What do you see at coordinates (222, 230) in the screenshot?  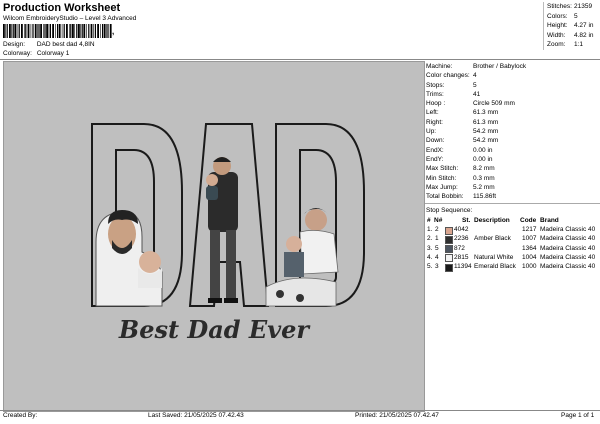 I see `middle-figure-art` at bounding box center [222, 230].